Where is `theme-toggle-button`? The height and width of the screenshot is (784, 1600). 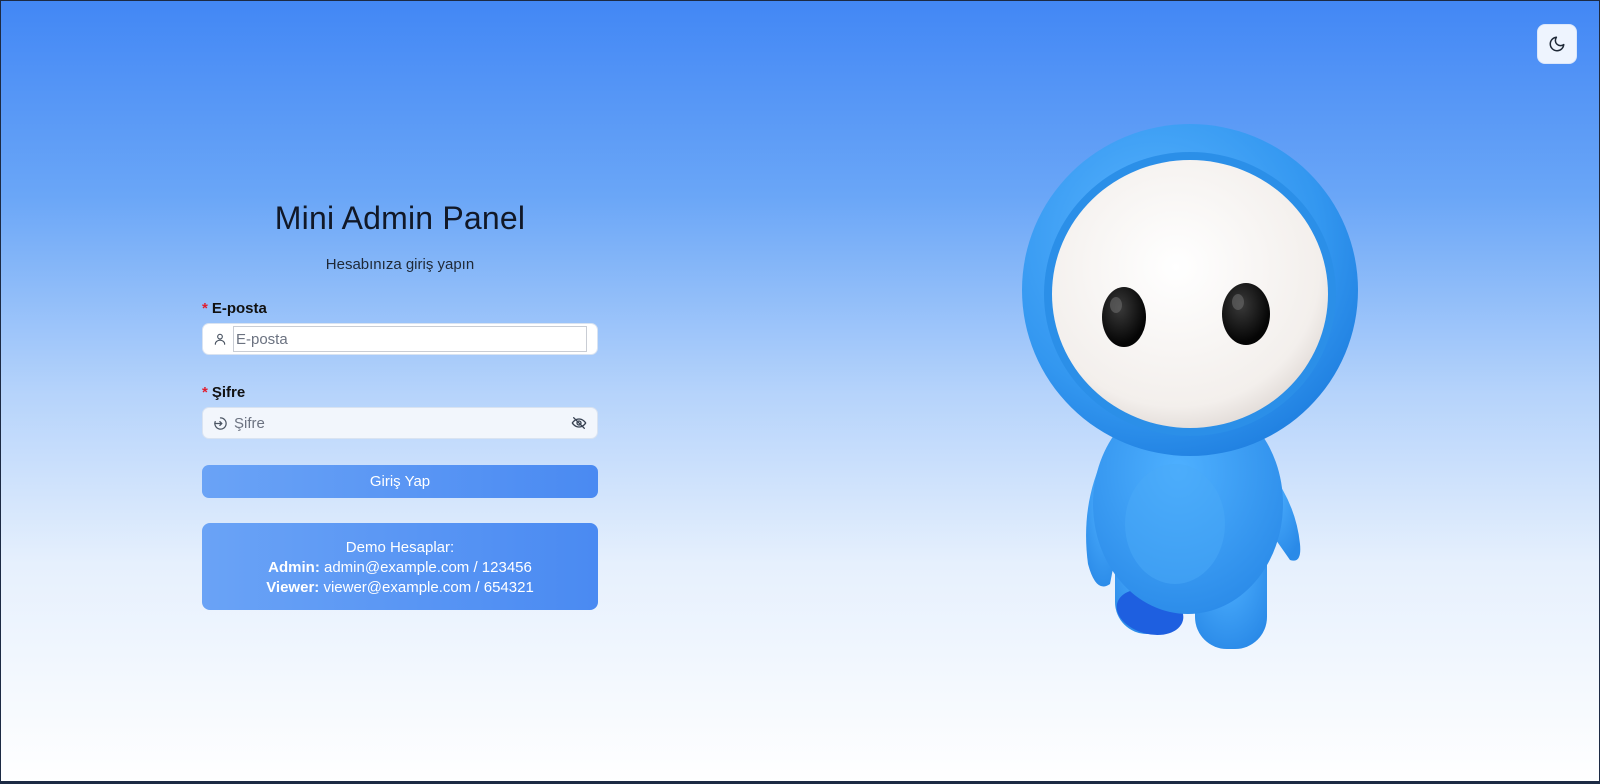 theme-toggle-button is located at coordinates (1557, 44).